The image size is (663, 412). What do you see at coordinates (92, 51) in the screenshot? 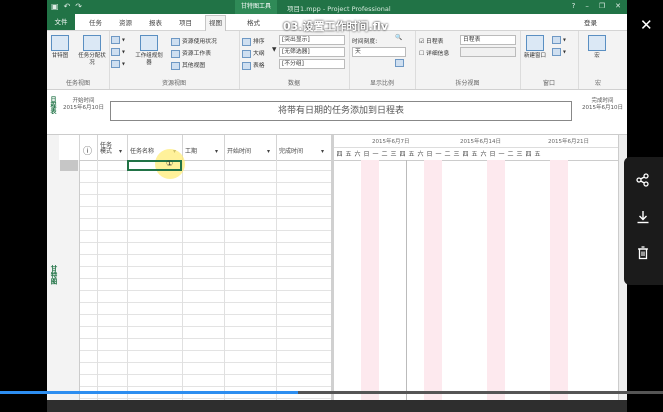
I see `task-usage-button: 任务分配状况` at bounding box center [92, 51].